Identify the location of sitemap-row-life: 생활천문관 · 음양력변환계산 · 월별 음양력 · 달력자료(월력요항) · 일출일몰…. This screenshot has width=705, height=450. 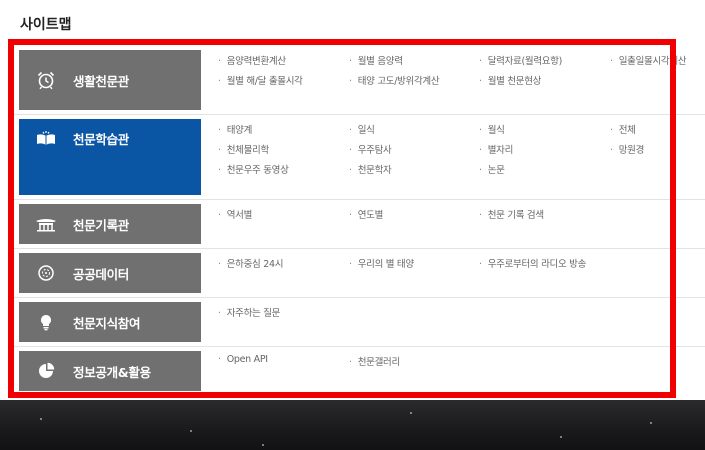
(359, 81).